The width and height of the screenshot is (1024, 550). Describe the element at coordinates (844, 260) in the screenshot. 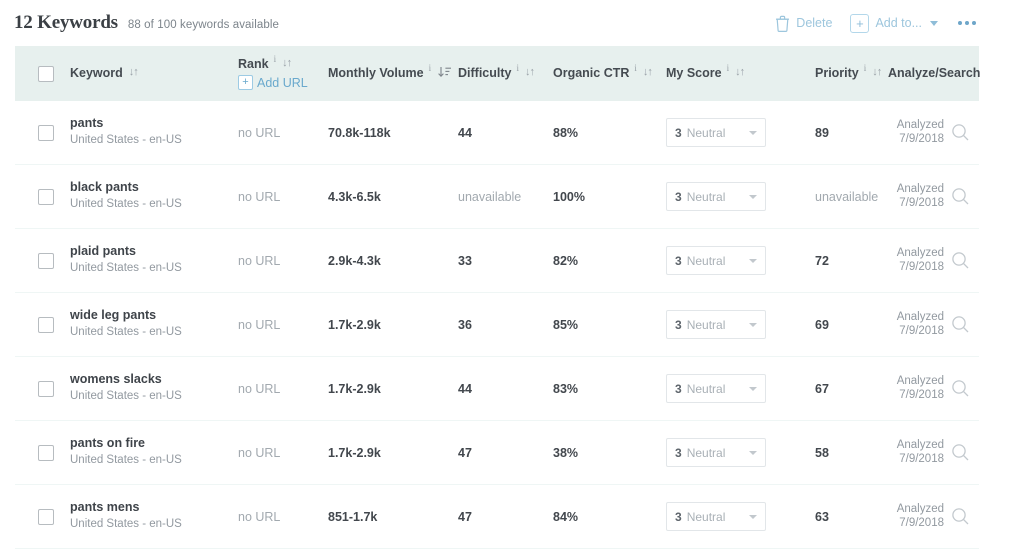

I see `priority-cell: 72` at that location.